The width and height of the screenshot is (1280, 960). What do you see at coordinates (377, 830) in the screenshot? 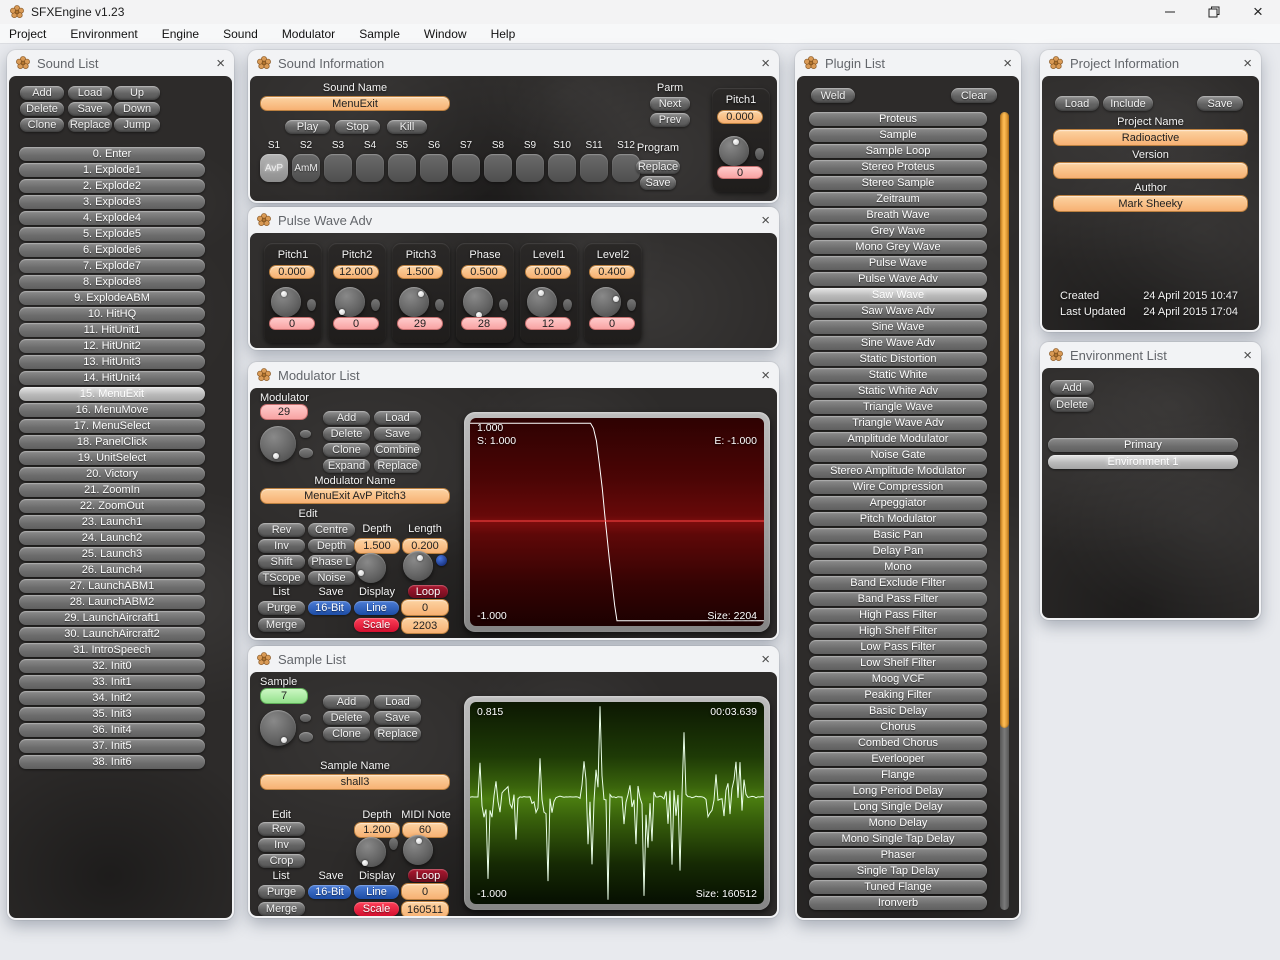
I see `depth-field: 1.200` at bounding box center [377, 830].